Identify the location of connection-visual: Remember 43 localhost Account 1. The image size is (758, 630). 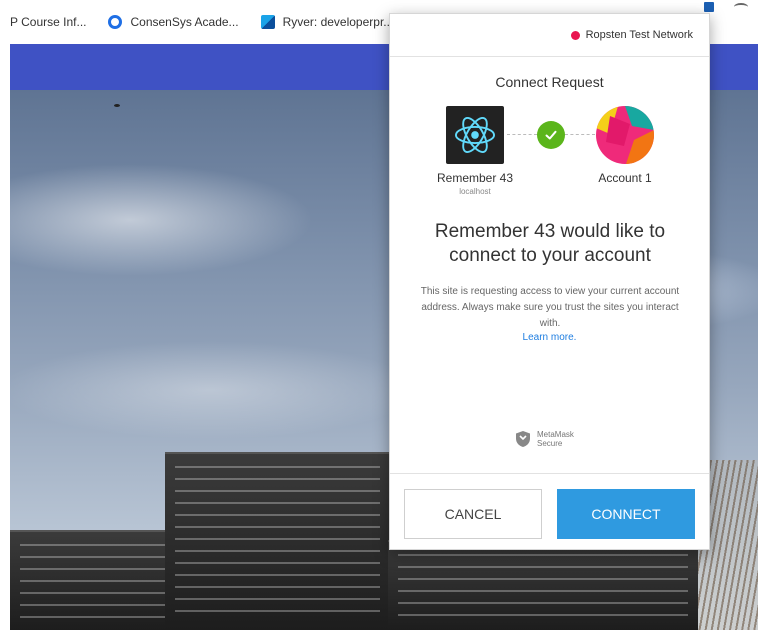
(549, 151).